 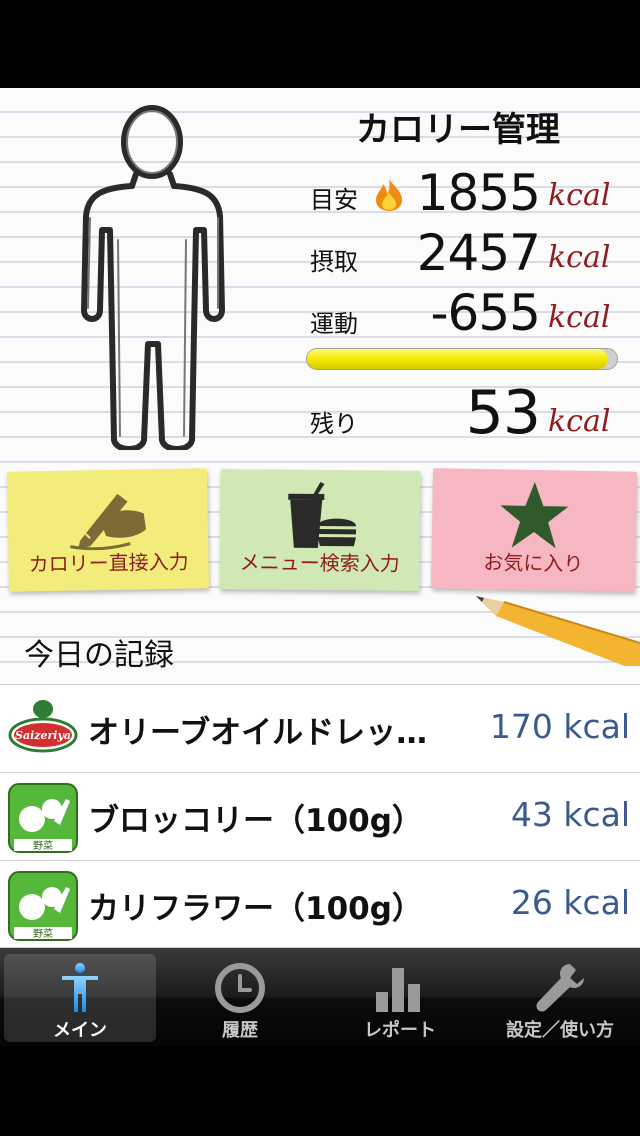 What do you see at coordinates (560, 988) in the screenshot?
I see `wrench-icon` at bounding box center [560, 988].